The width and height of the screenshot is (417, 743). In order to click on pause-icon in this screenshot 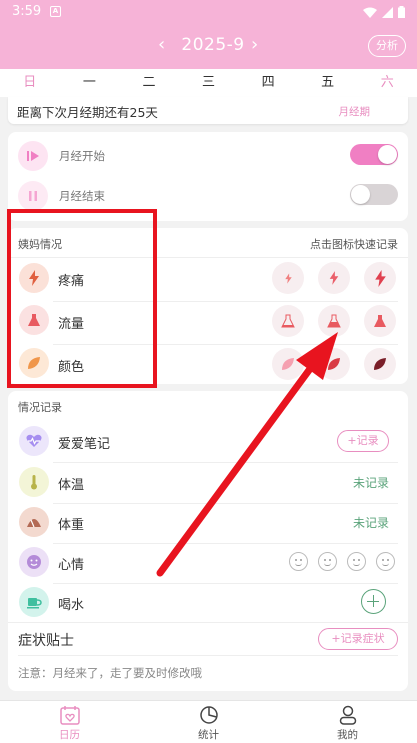, I will do `click(33, 196)`.